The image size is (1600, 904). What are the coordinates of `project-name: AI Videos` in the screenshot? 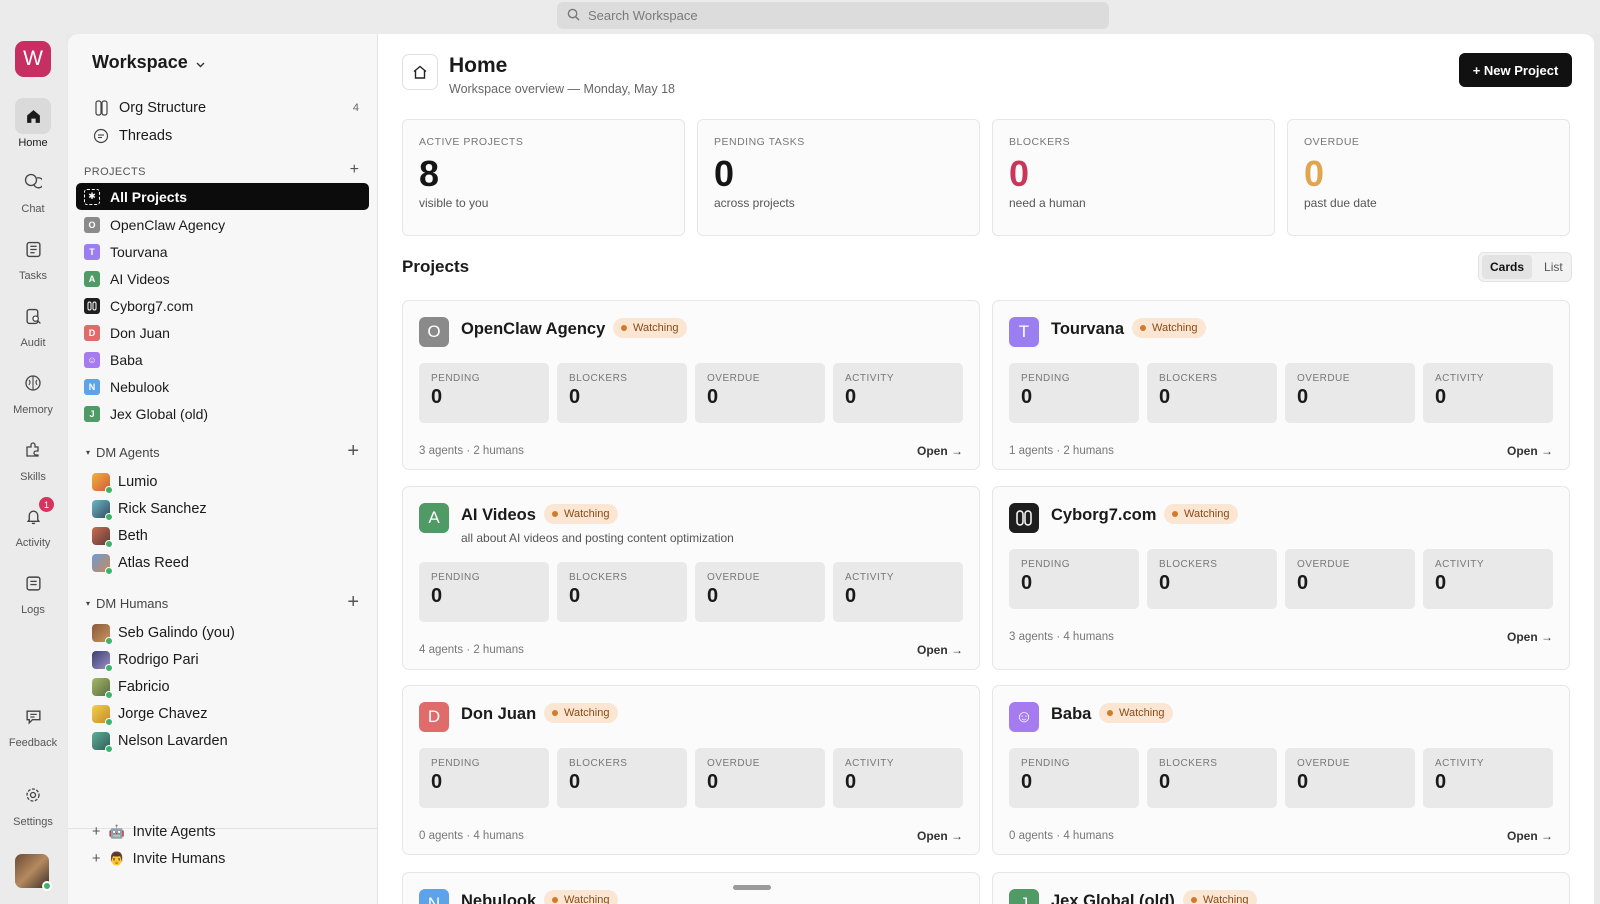 It's located at (498, 515).